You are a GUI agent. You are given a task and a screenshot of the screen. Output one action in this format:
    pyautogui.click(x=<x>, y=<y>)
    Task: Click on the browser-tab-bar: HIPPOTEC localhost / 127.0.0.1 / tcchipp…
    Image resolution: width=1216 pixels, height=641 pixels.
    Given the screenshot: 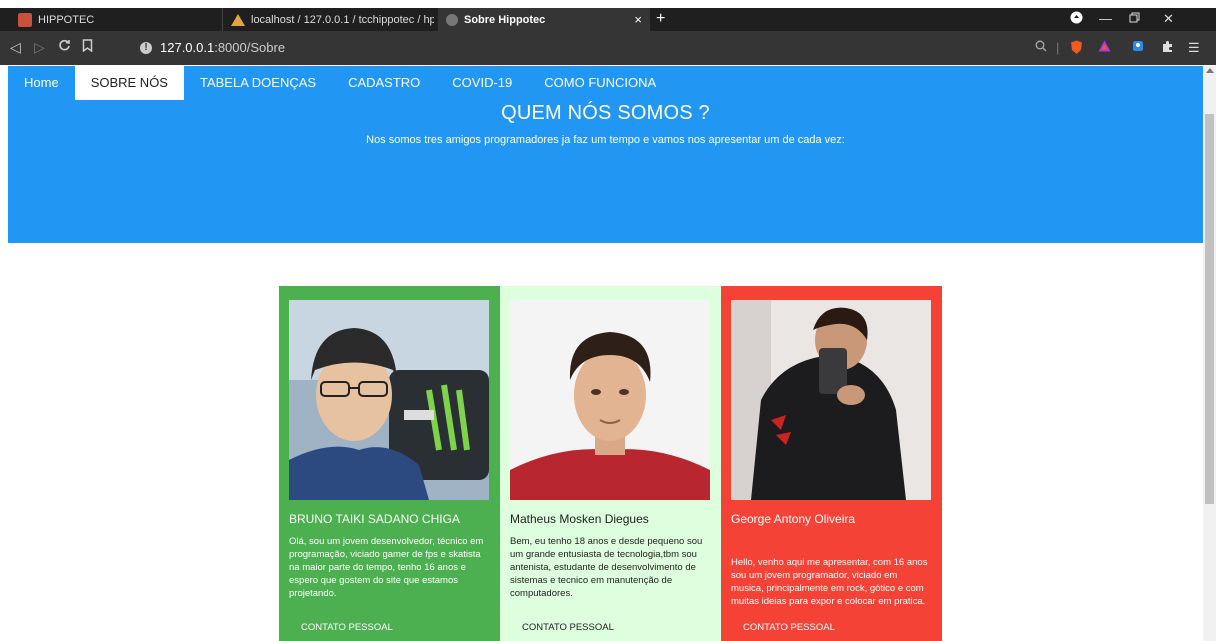 What is the action you would take?
    pyautogui.click(x=608, y=19)
    